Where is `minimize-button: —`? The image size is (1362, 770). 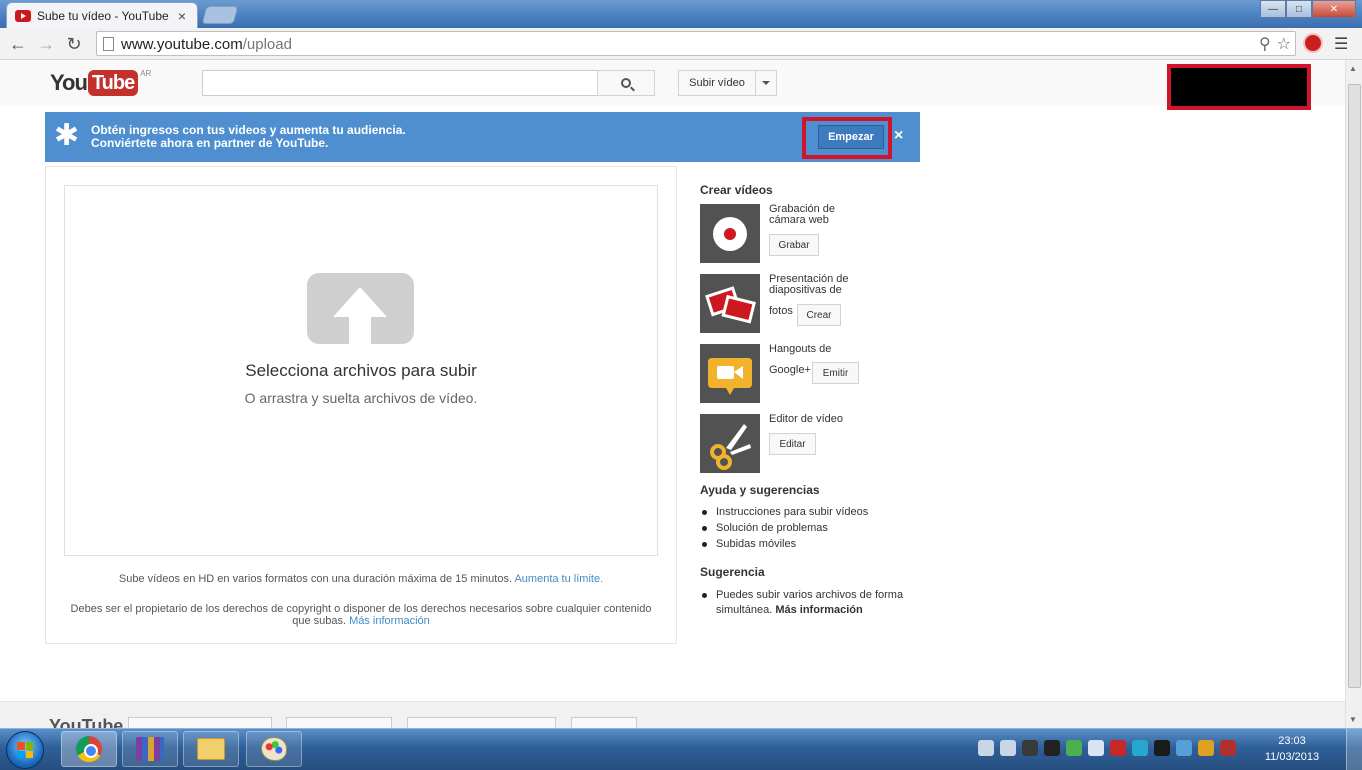
minimize-button: — is located at coordinates (1273, 9).